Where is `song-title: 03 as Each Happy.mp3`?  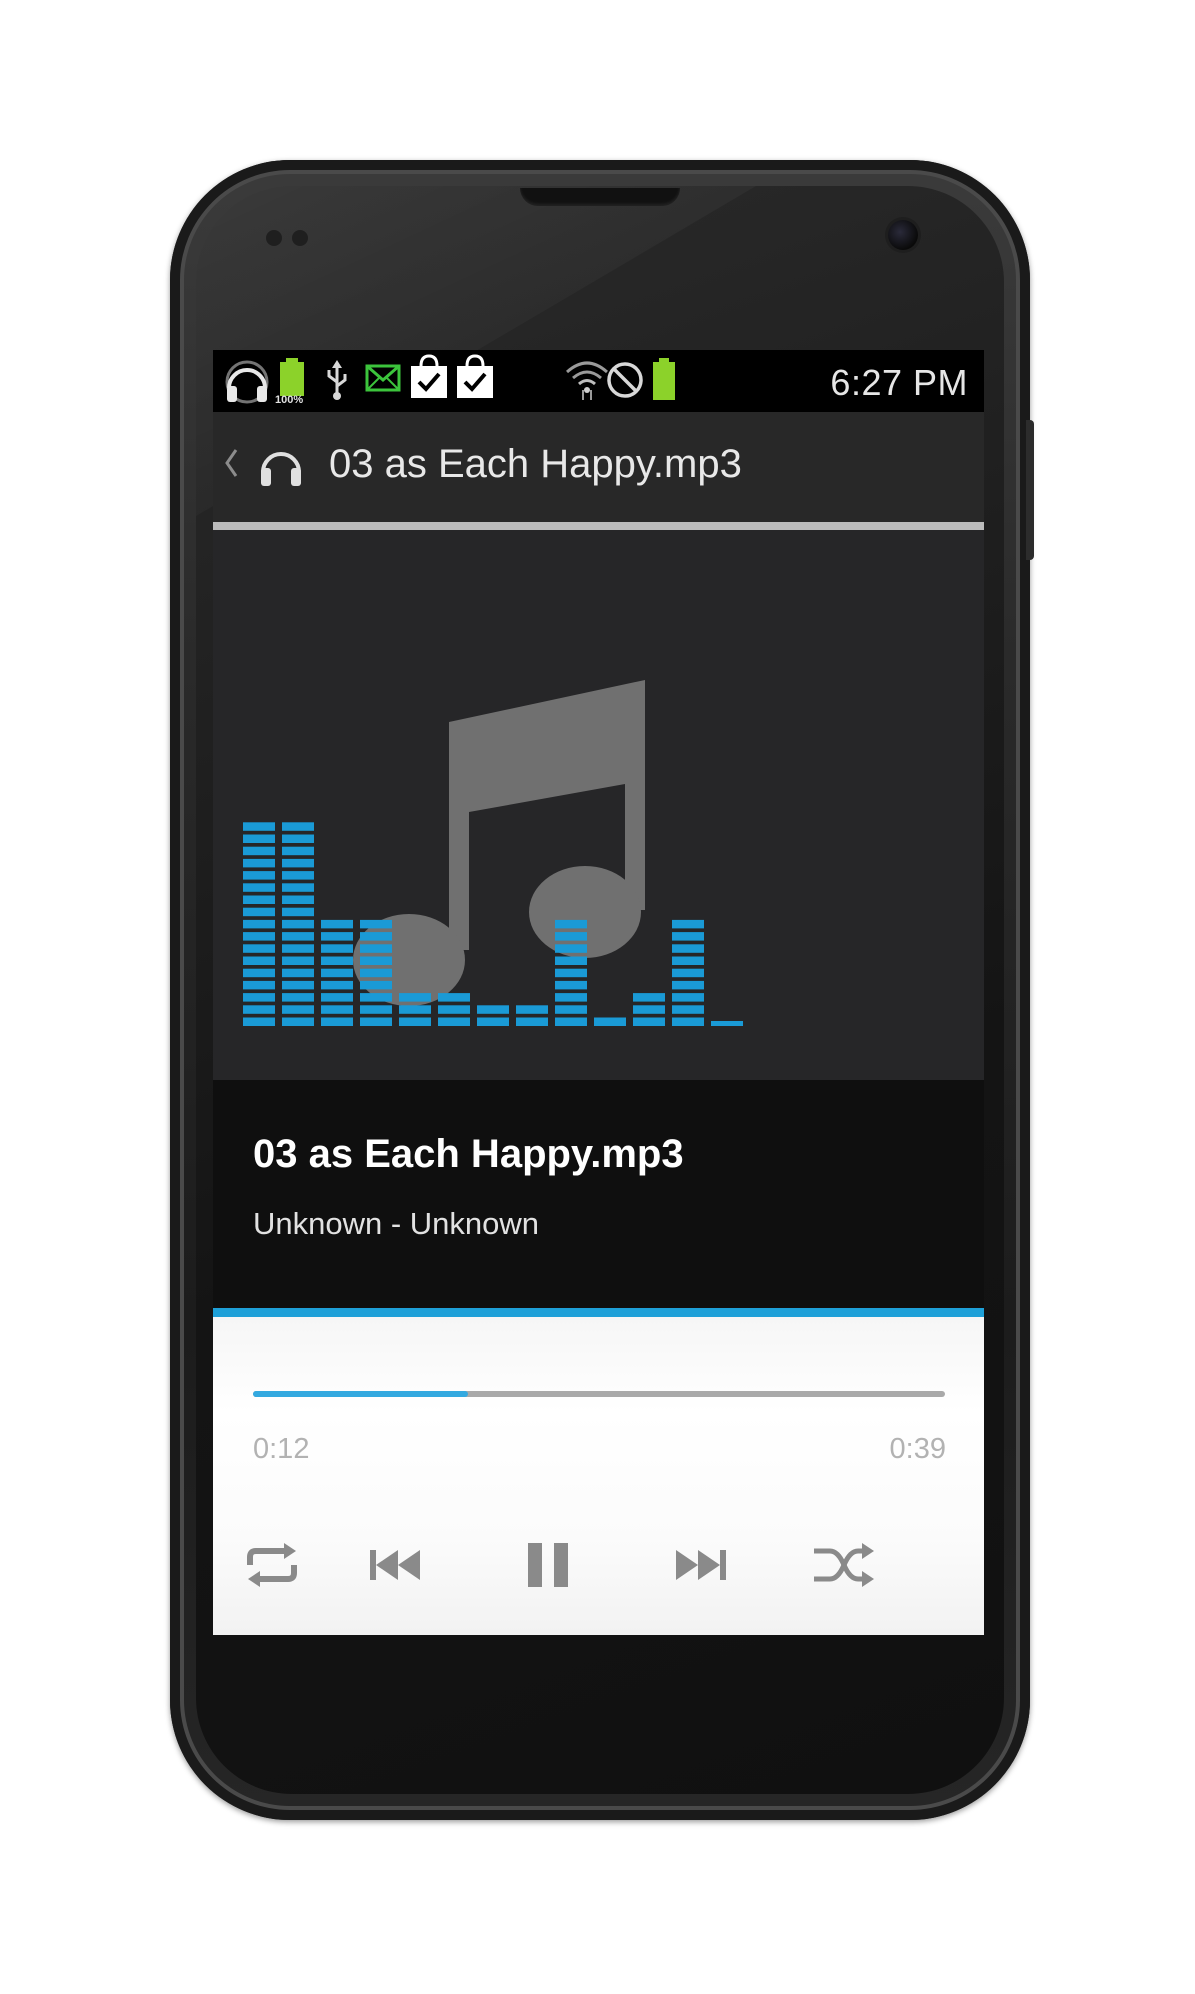 song-title: 03 as Each Happy.mp3 is located at coordinates (468, 1154).